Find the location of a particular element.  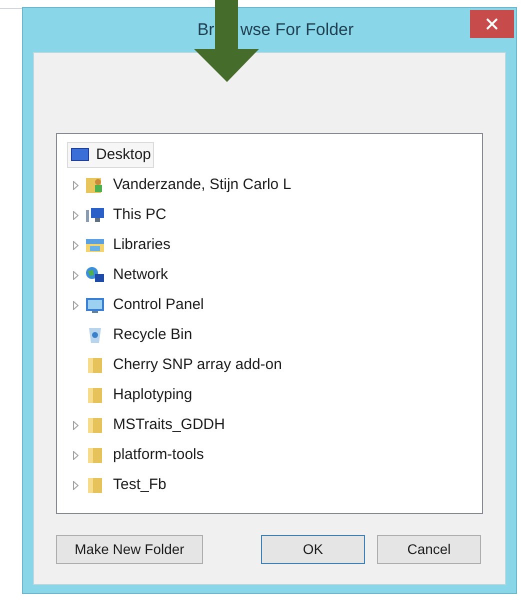

dialog-button: Cancel is located at coordinates (429, 549).